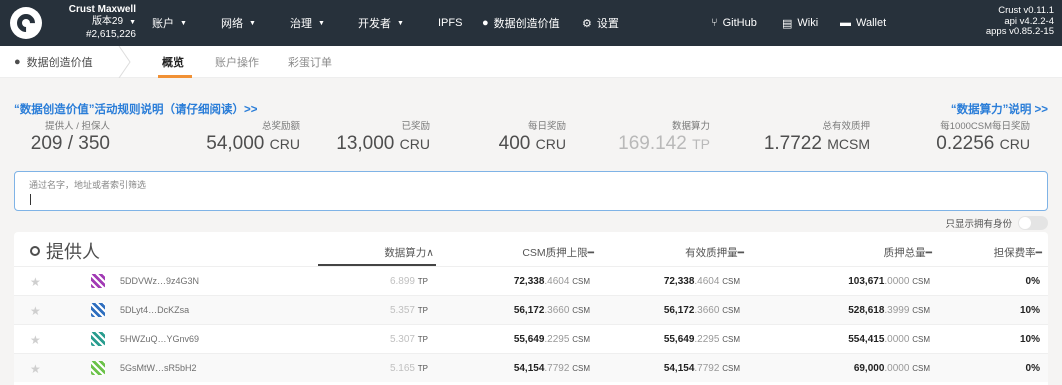 The height and width of the screenshot is (385, 1062). I want to click on col-data-power: 数据算力∧, so click(389, 252).